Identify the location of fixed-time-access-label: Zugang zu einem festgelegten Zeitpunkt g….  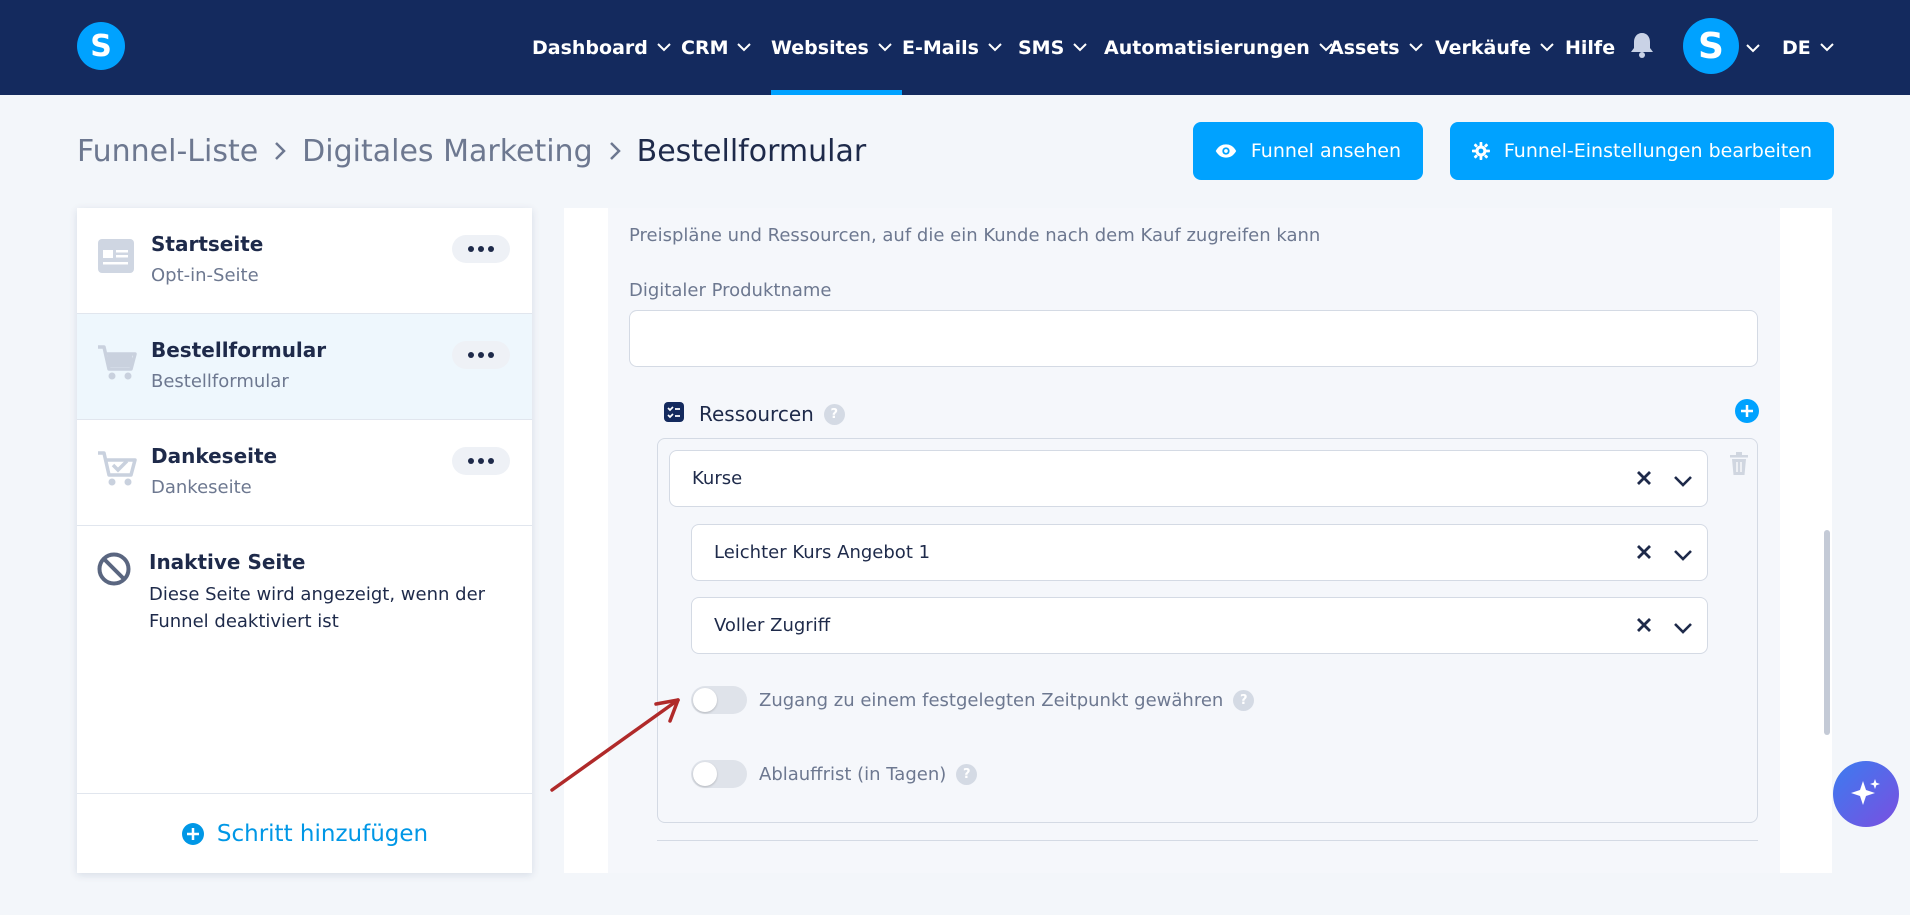
(991, 700).